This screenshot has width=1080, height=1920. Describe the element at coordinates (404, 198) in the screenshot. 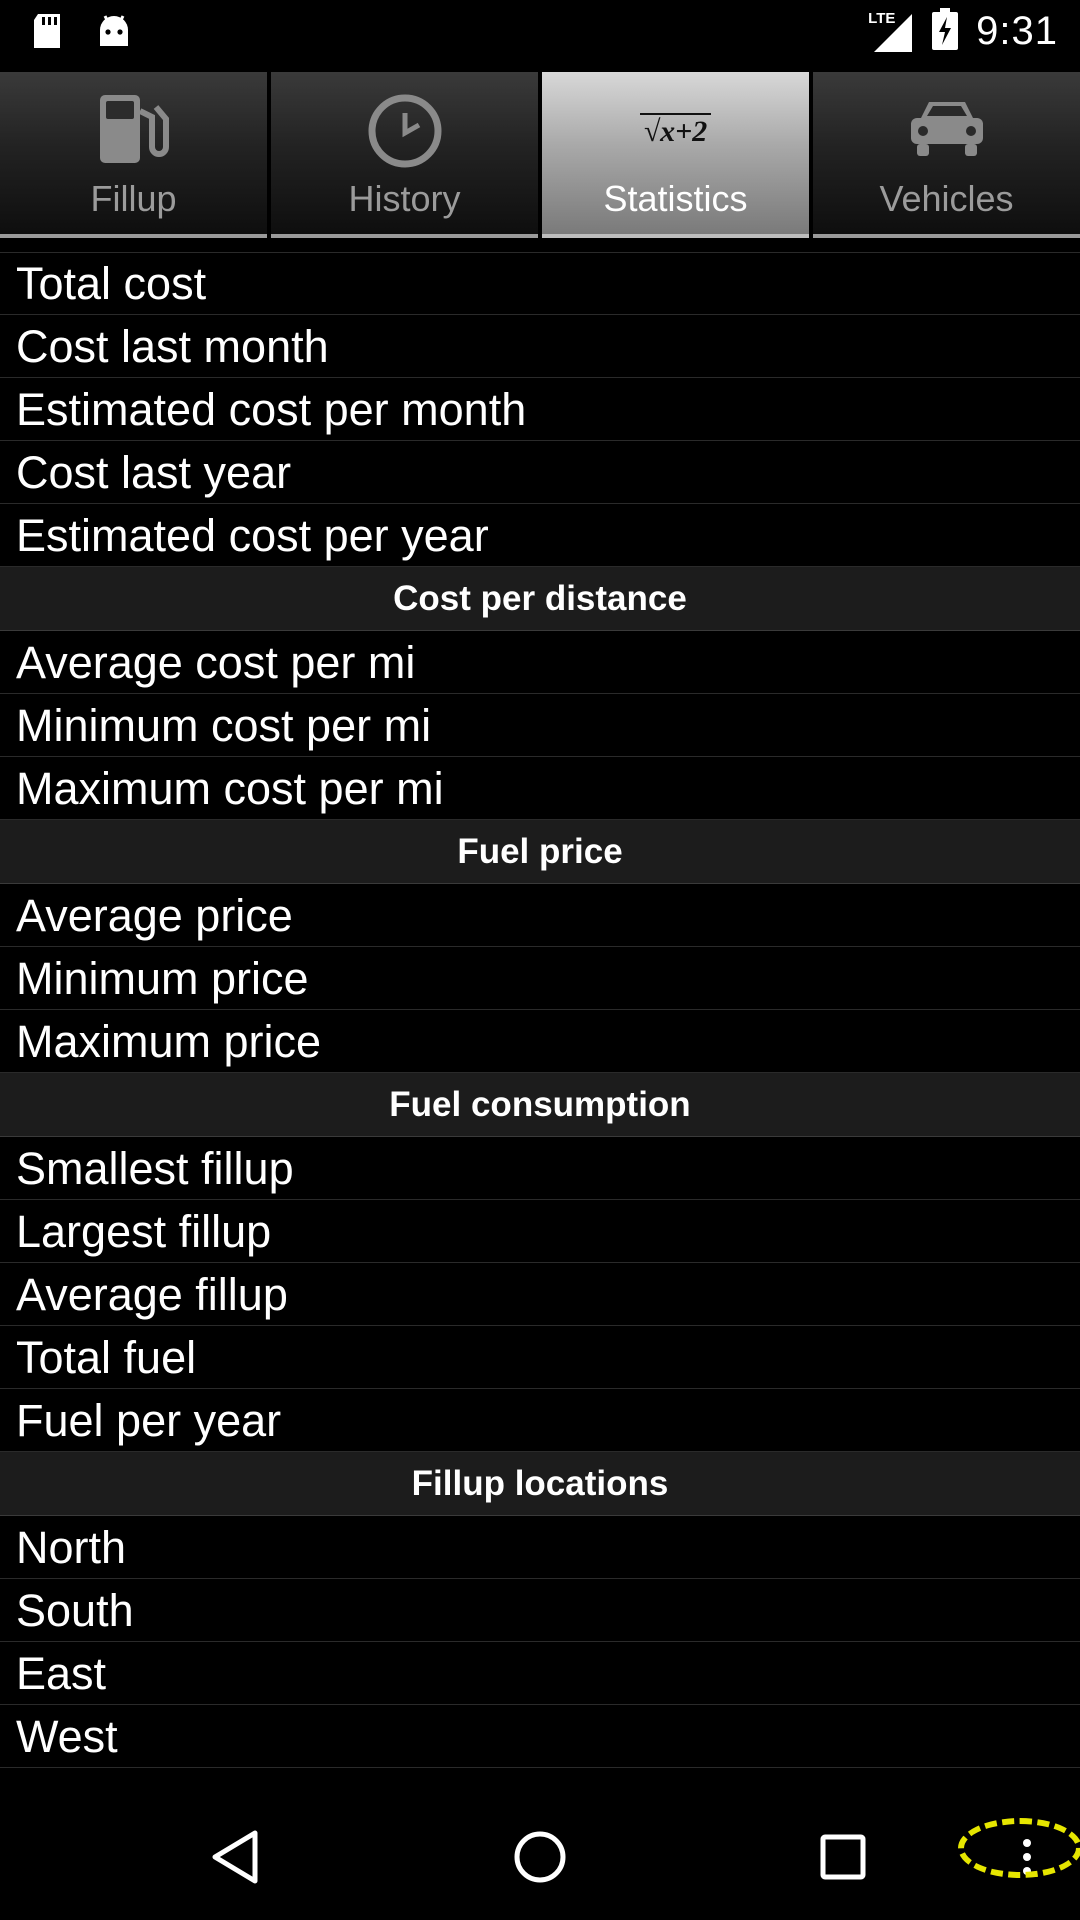

I see `tab-history-label: History` at that location.